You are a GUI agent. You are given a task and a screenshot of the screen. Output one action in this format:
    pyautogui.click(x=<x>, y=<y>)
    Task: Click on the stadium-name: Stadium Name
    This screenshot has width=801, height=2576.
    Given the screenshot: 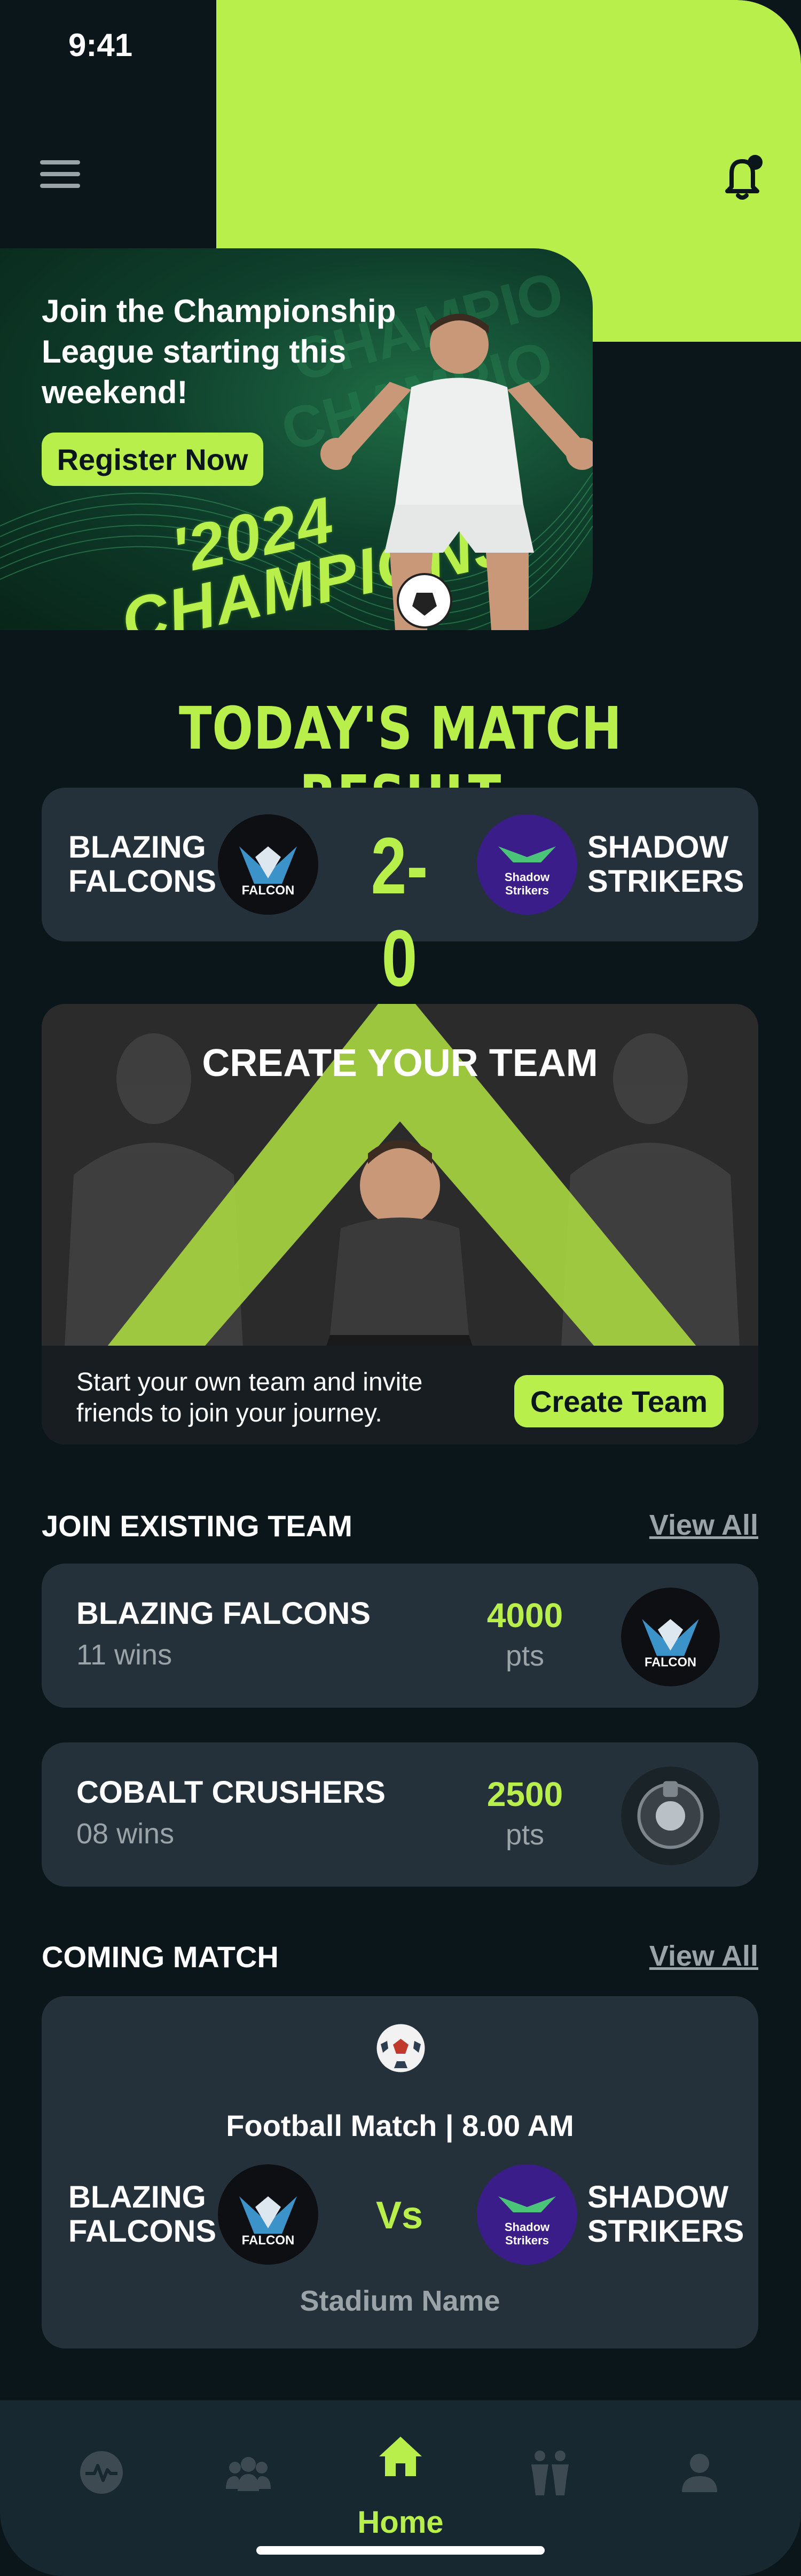 What is the action you would take?
    pyautogui.click(x=400, y=2301)
    